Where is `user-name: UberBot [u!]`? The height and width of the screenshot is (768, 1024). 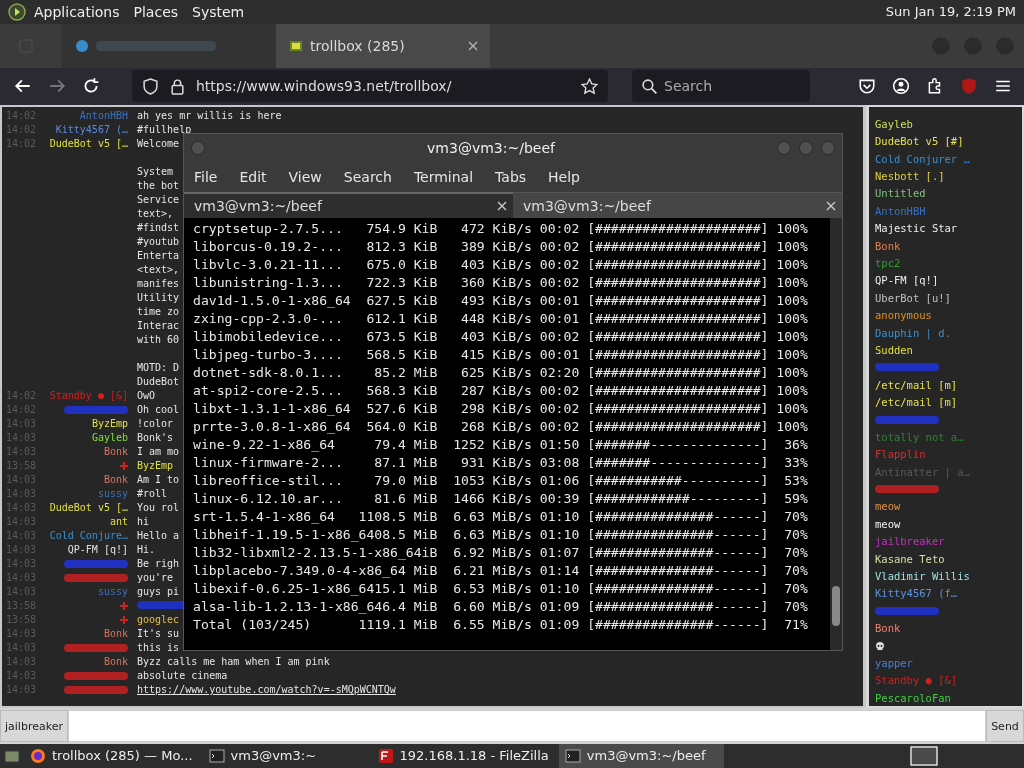 user-name: UberBot [u!] is located at coordinates (913, 297).